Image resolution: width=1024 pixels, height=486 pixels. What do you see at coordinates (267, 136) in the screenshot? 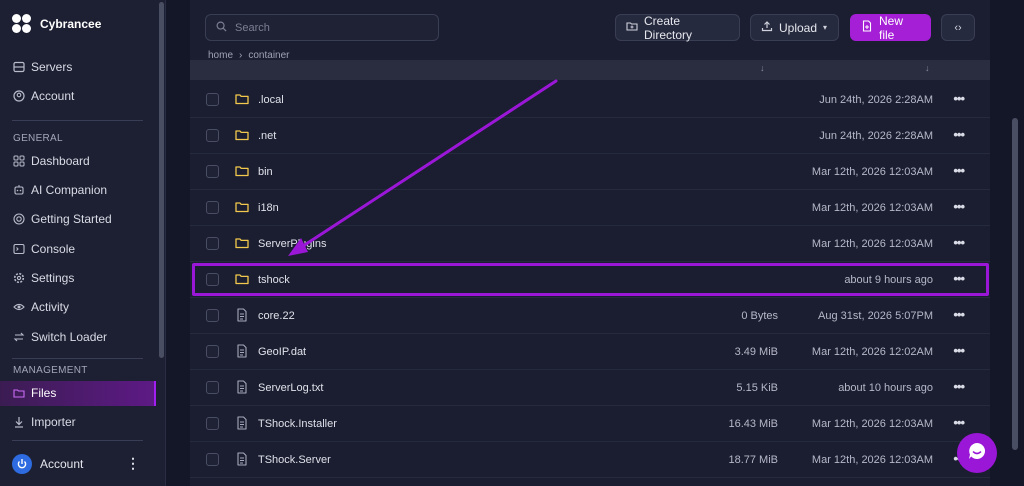
I see `file-name: .net` at bounding box center [267, 136].